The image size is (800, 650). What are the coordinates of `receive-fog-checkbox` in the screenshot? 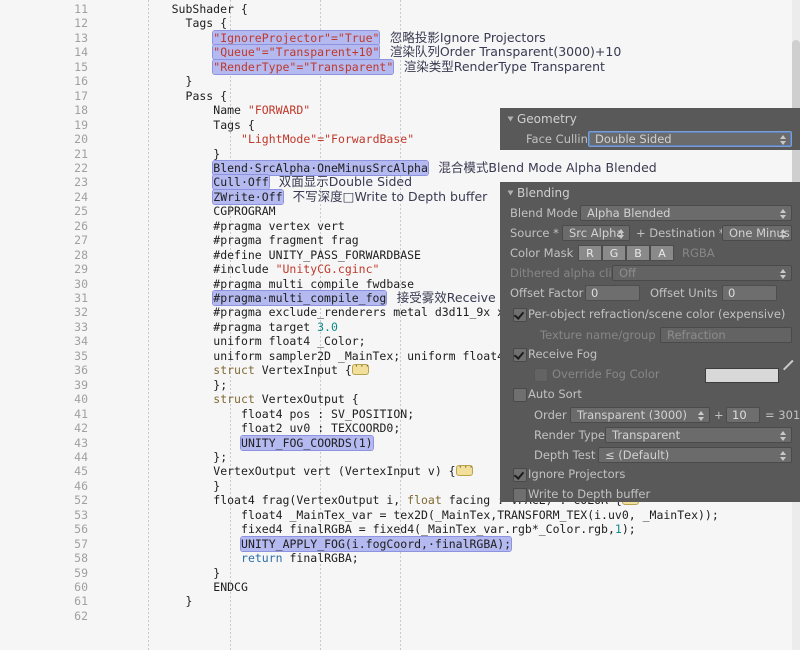 It's located at (520, 355).